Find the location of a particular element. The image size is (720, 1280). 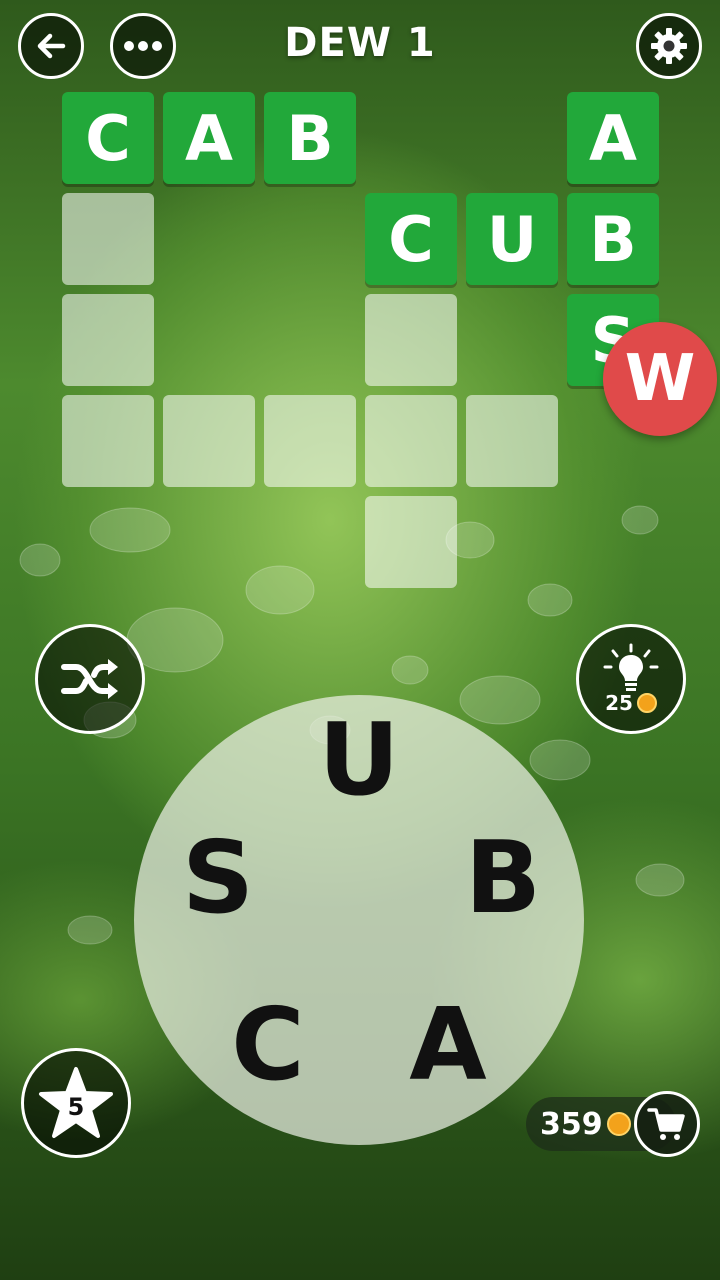

gear-icon is located at coordinates (669, 46).